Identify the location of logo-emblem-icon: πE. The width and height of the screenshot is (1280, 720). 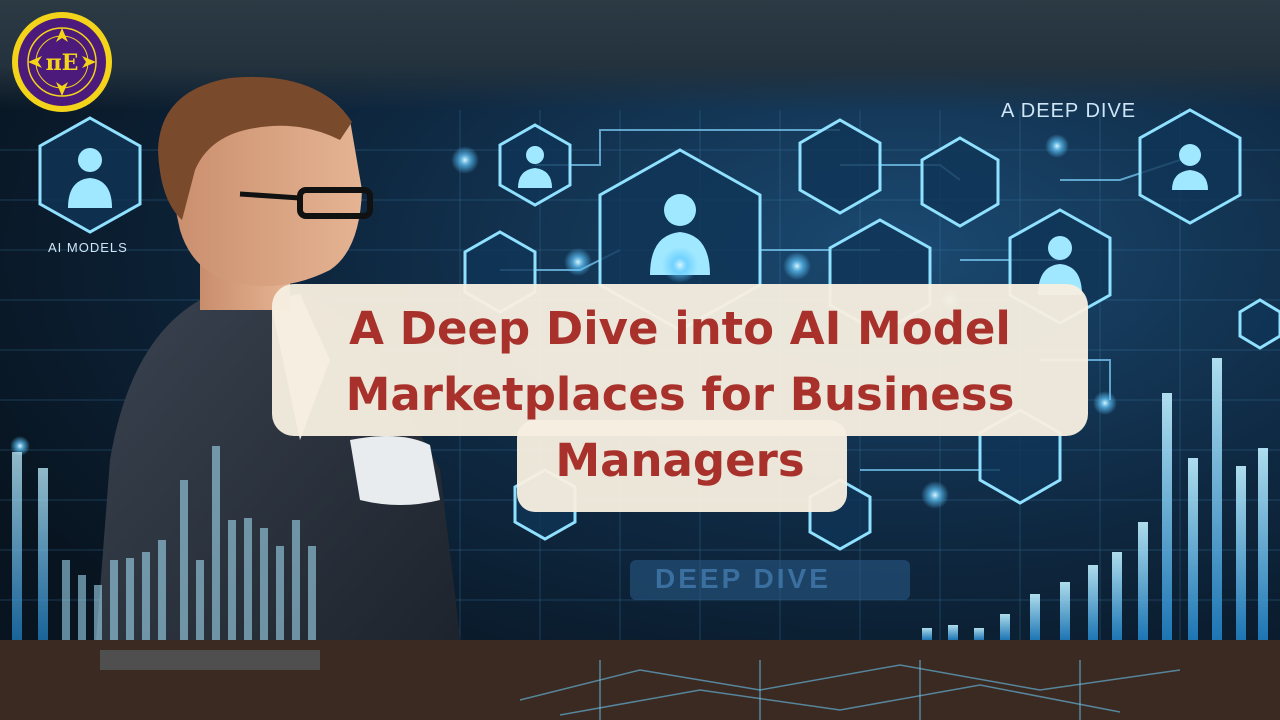
(62, 62).